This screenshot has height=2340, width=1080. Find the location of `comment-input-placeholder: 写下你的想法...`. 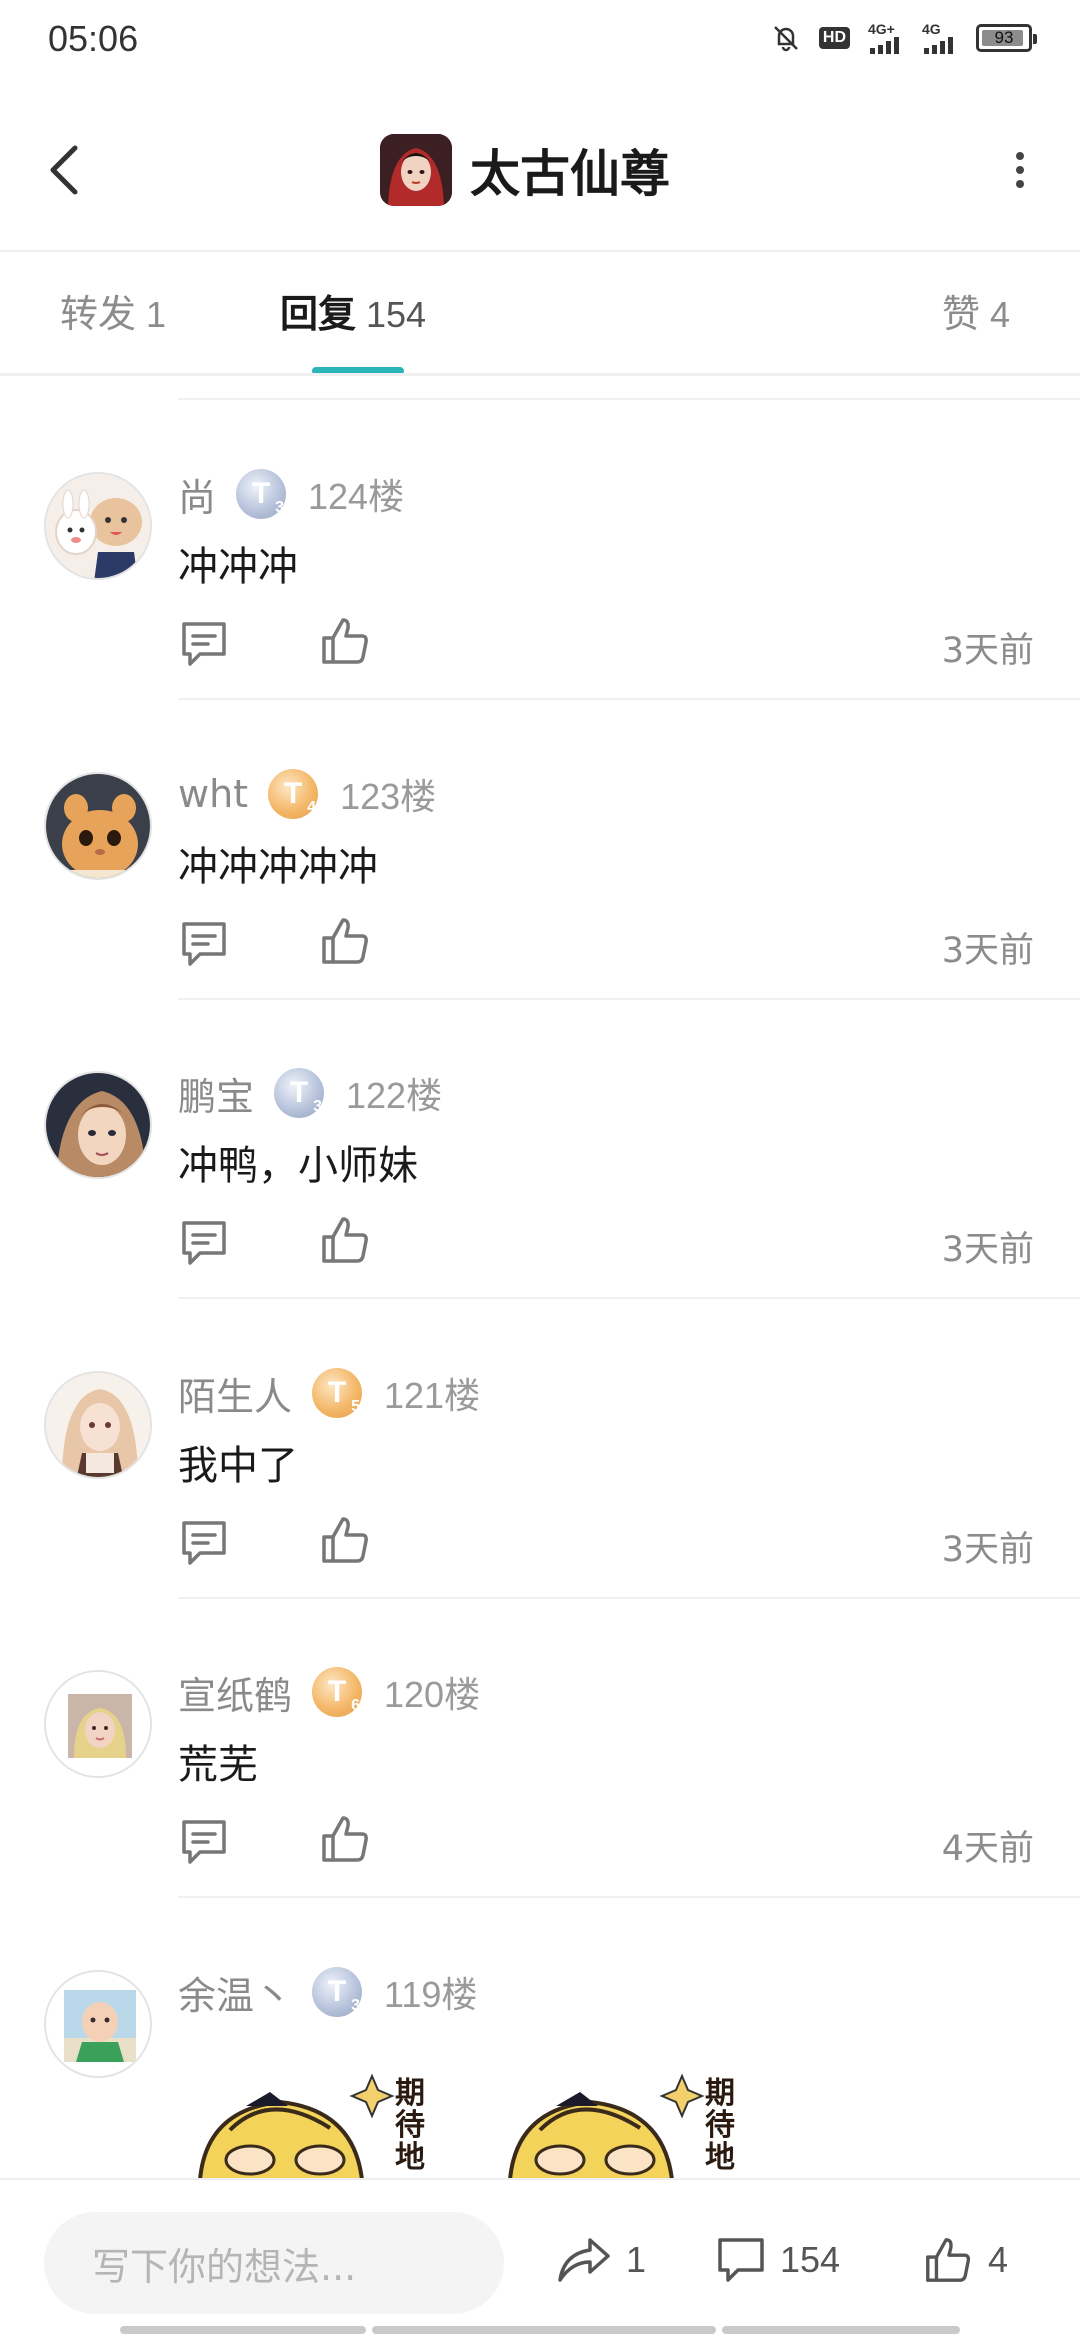

comment-input-placeholder: 写下你的想法... is located at coordinates (224, 2266).